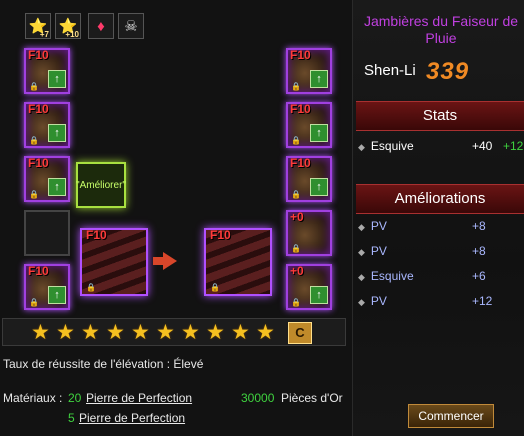 The width and height of the screenshot is (524, 436). What do you see at coordinates (131, 26) in the screenshot?
I see `skull-icon: ☠` at bounding box center [131, 26].